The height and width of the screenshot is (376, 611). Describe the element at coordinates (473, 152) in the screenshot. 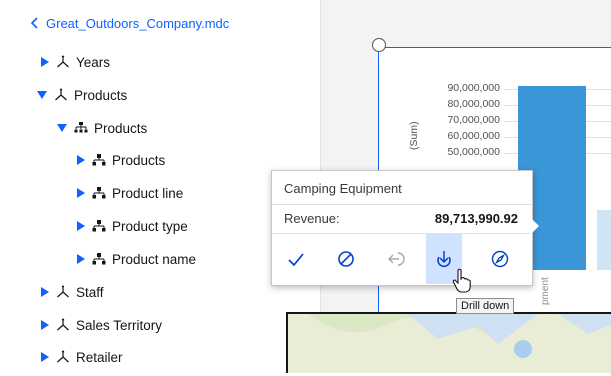

I see `y-tick-label: 50,000,000` at that location.